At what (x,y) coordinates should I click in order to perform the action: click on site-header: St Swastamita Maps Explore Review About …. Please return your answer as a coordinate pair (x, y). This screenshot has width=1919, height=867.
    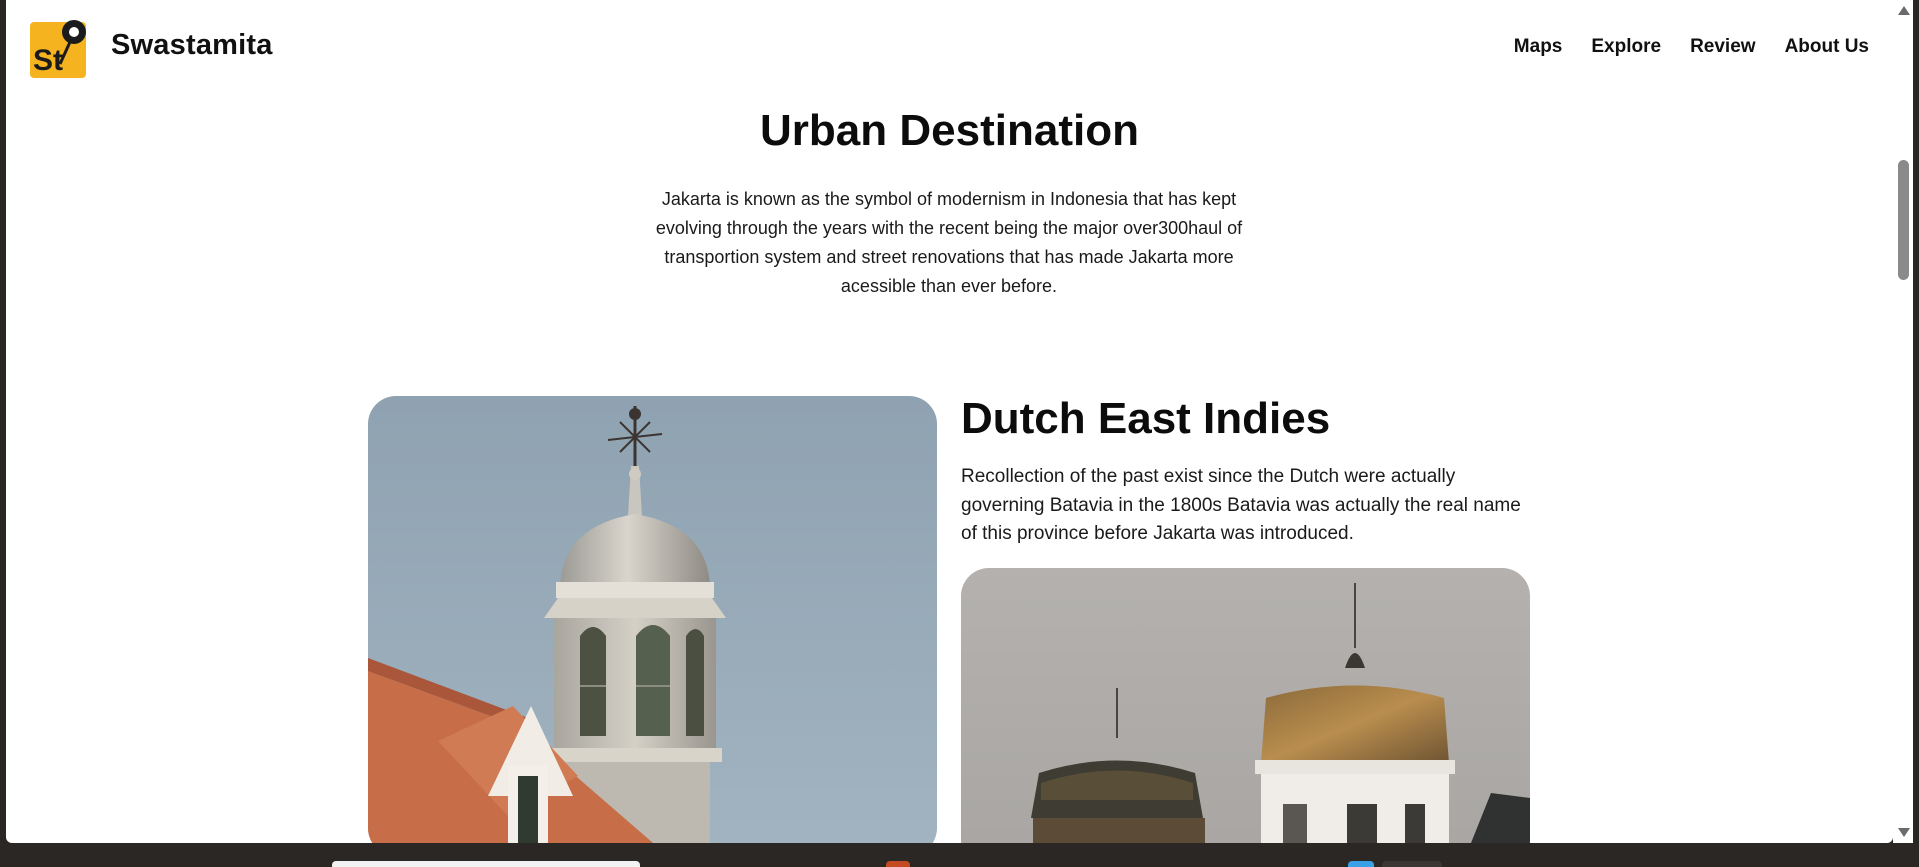
    Looking at the image, I should click on (949, 50).